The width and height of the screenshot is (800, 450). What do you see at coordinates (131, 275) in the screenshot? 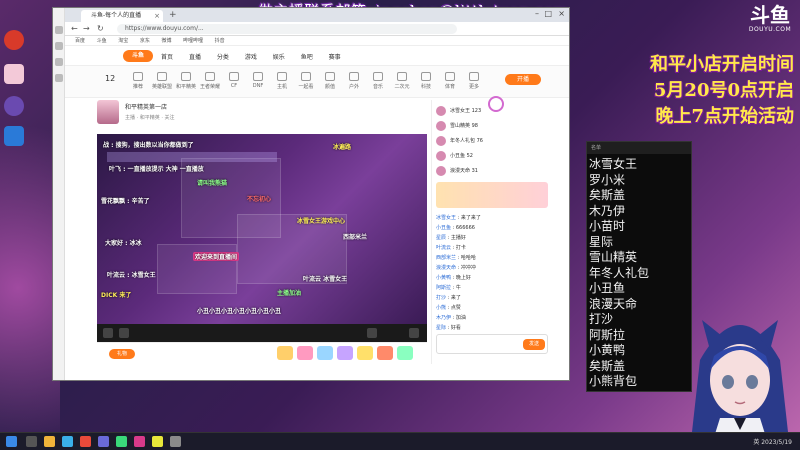
I see `danmaku-message: 叶流云 : 冰雪女王` at bounding box center [131, 275].